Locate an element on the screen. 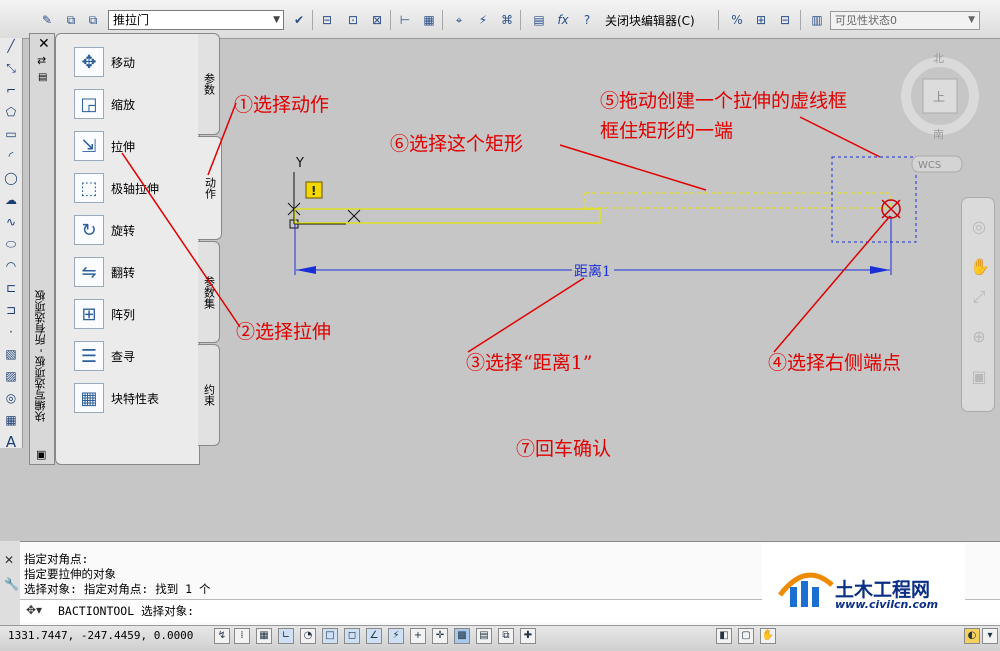  annotation-step-3: ③选择“距离1” is located at coordinates (529, 363).